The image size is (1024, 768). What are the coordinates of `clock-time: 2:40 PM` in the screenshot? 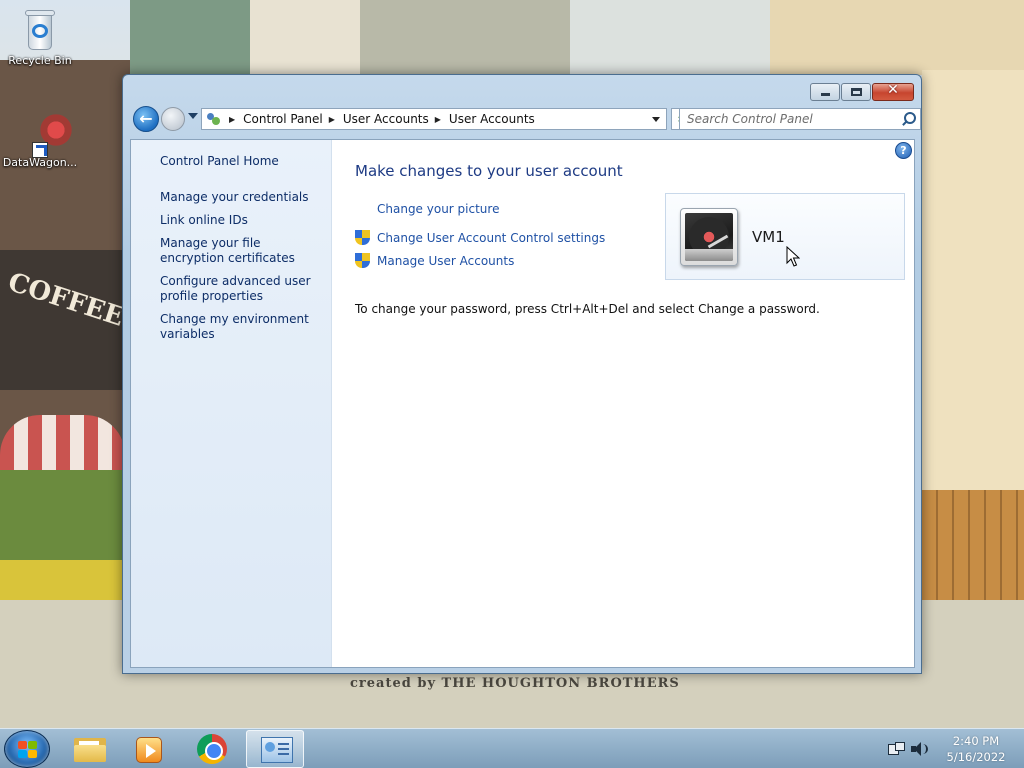 It's located at (976, 741).